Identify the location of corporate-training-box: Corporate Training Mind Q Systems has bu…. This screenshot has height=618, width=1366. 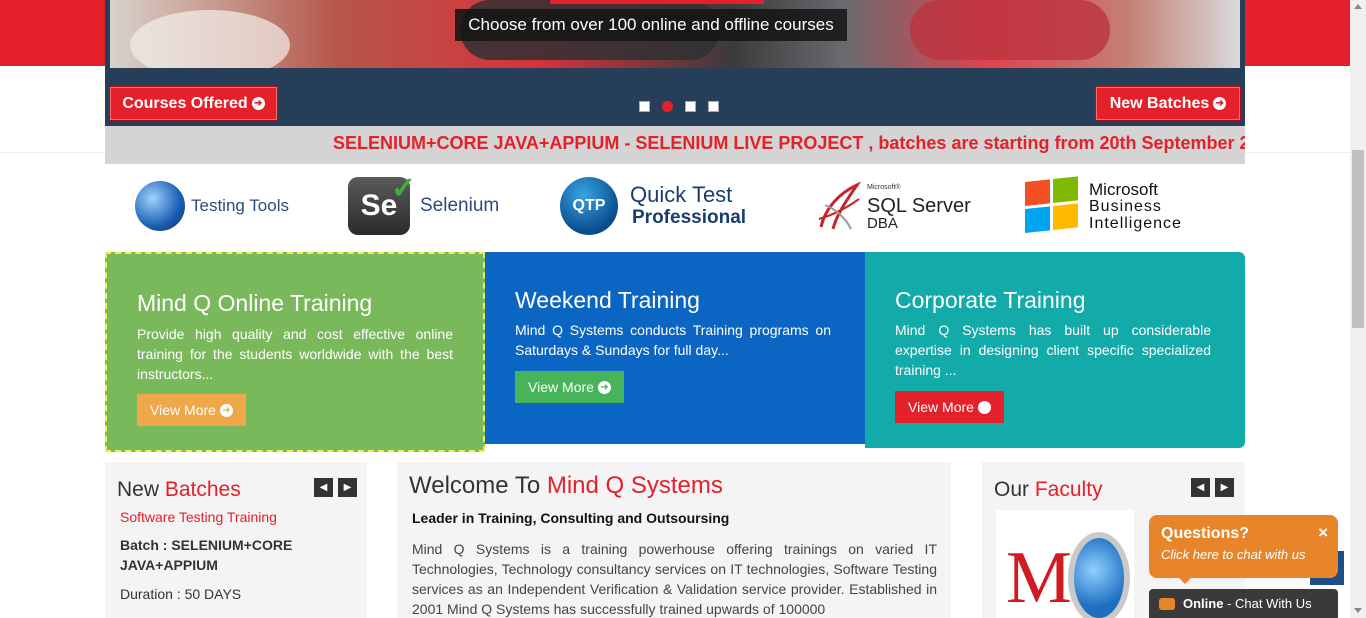
(1055, 350).